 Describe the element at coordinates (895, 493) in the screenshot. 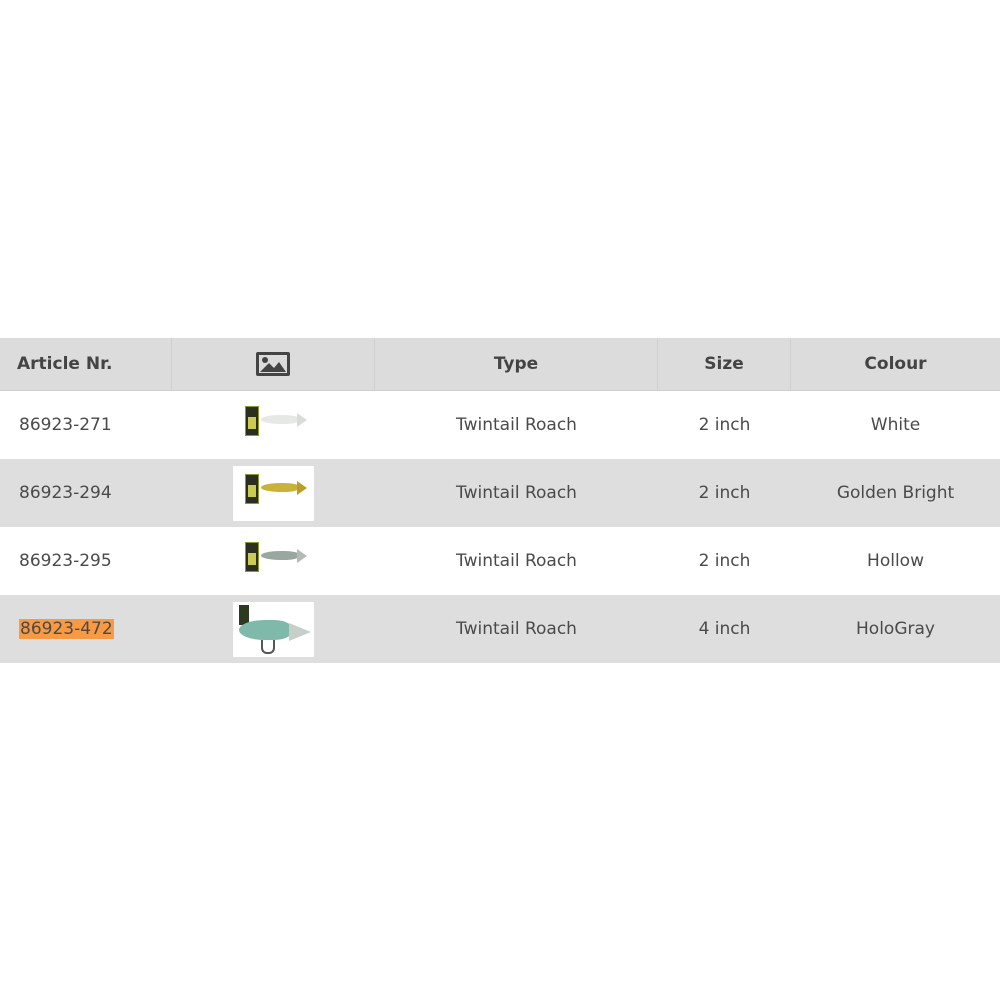

I see `product-colour: Golden Bright` at that location.